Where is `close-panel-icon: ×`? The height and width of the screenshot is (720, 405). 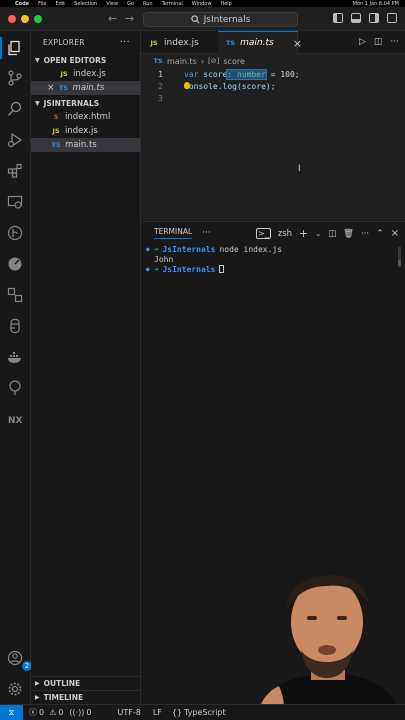 close-panel-icon: × is located at coordinates (395, 233).